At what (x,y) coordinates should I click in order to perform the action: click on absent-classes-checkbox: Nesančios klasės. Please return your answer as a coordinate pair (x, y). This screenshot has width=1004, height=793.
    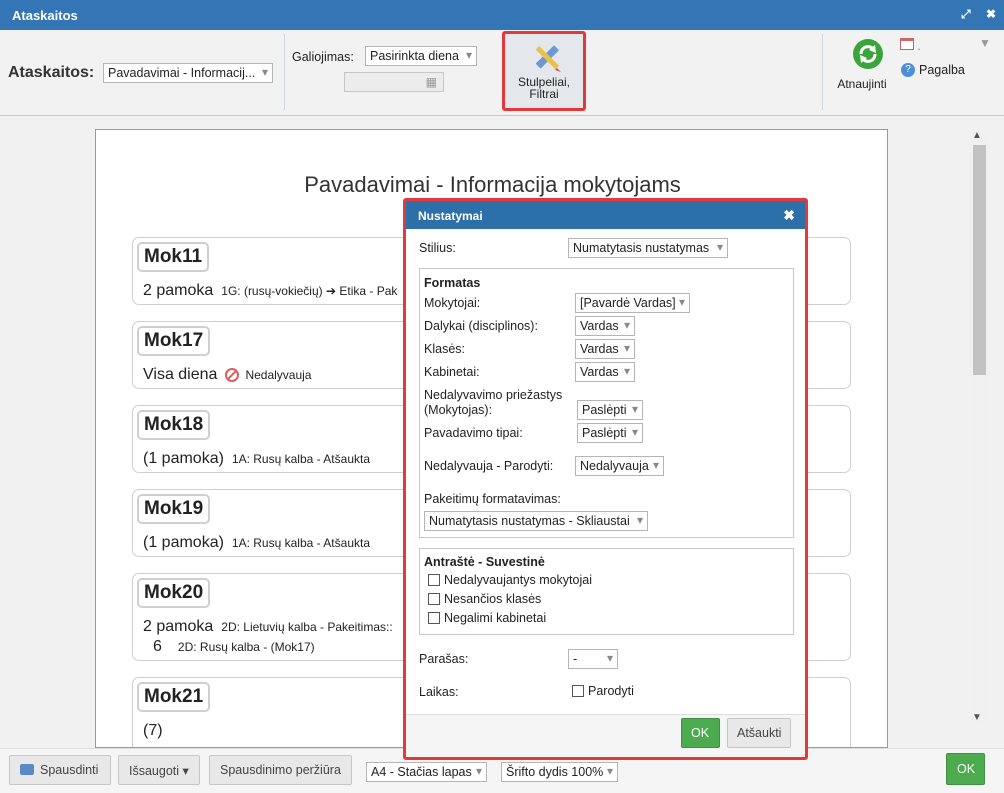
    Looking at the image, I should click on (484, 599).